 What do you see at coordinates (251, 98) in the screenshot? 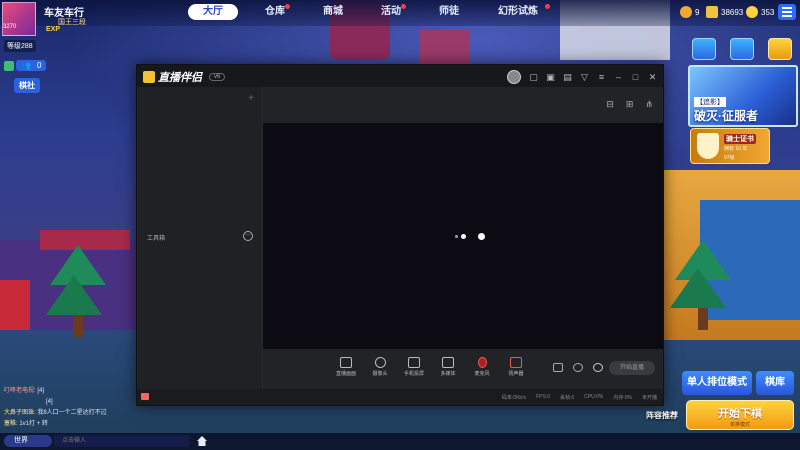
I see `add-scene-icon: +` at bounding box center [251, 98].